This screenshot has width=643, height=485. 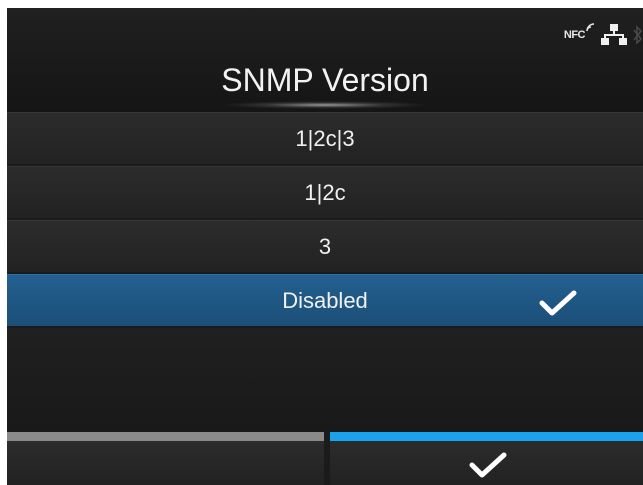 I want to click on nfc-waves-icon, so click(x=590, y=27).